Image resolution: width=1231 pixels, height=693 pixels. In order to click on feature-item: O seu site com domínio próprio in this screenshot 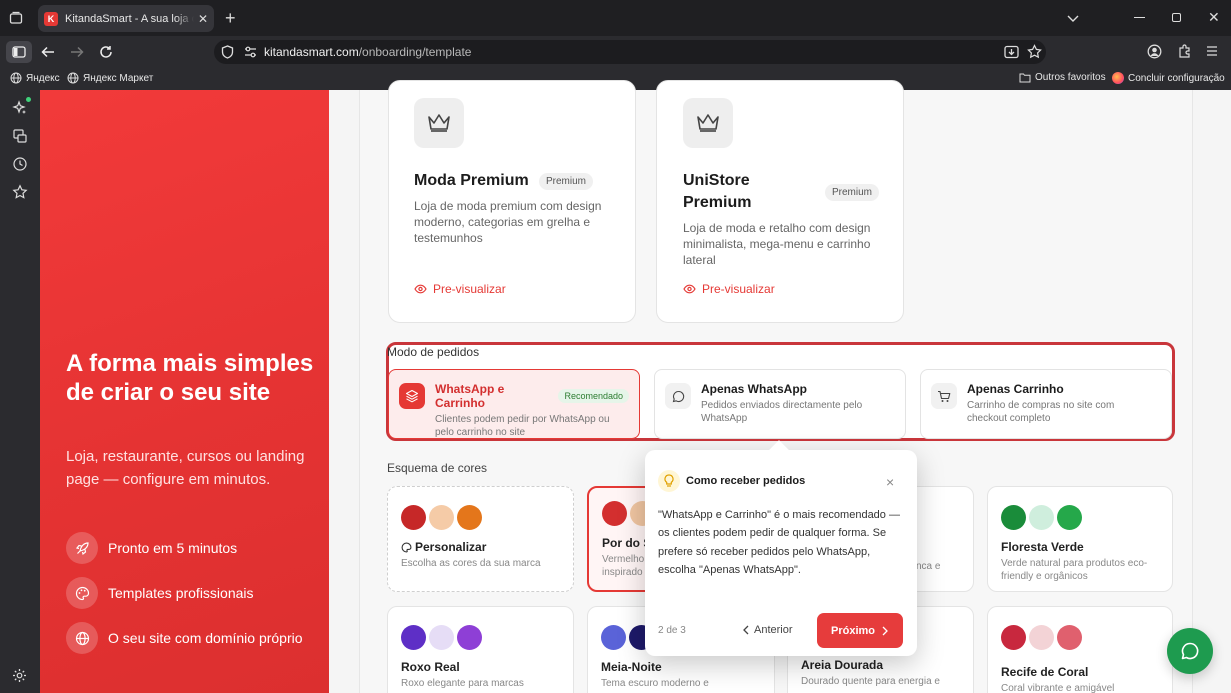, I will do `click(184, 638)`.